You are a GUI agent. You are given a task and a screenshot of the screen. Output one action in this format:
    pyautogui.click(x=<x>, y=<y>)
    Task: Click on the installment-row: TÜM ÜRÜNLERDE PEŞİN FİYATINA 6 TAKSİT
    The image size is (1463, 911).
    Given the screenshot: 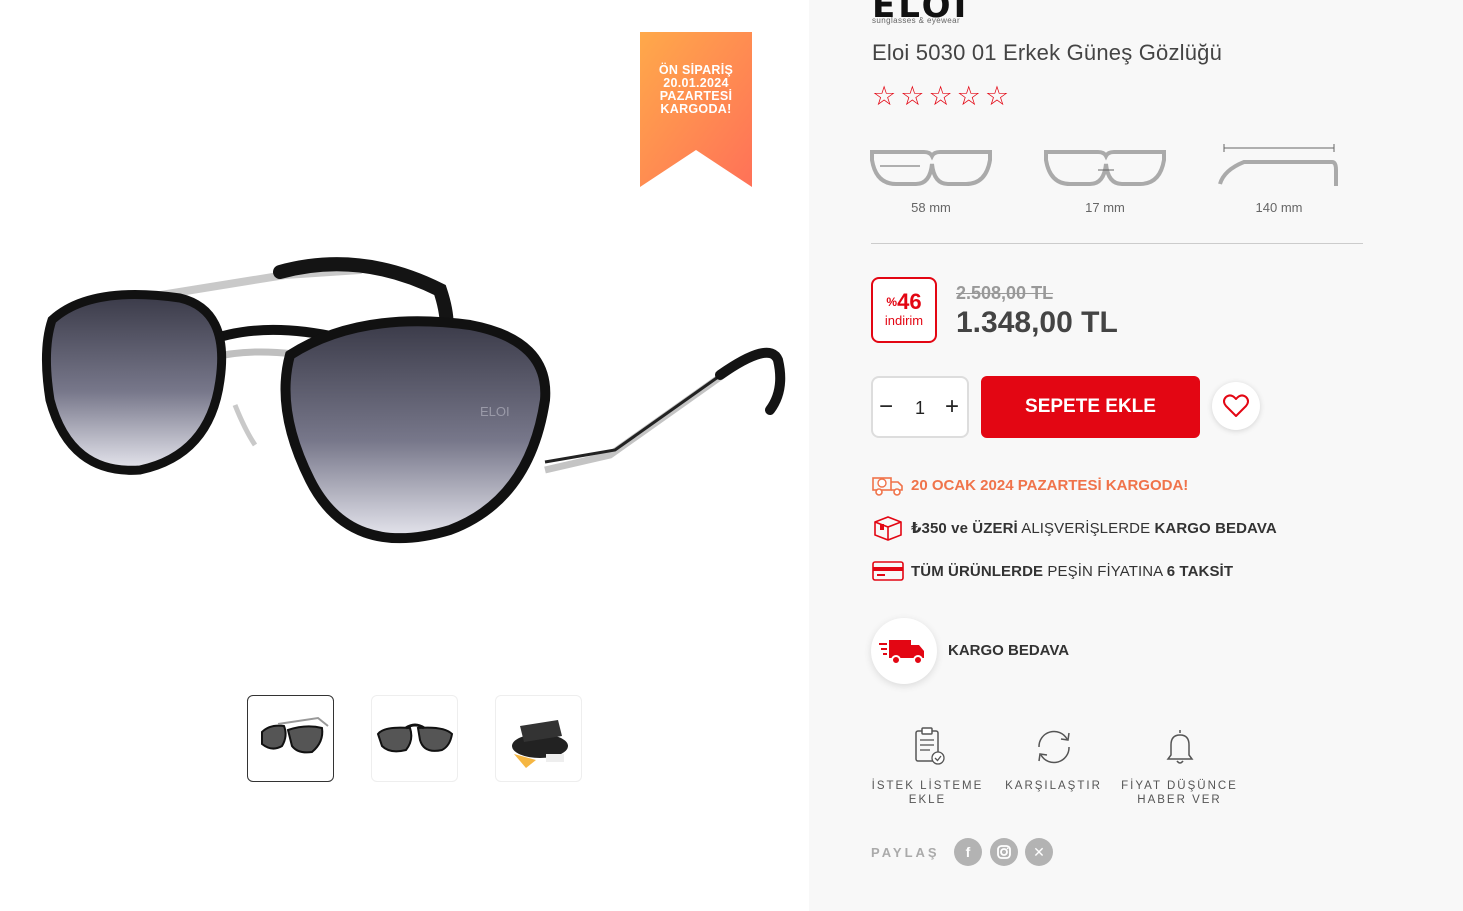 What is the action you would take?
    pyautogui.click(x=1052, y=571)
    